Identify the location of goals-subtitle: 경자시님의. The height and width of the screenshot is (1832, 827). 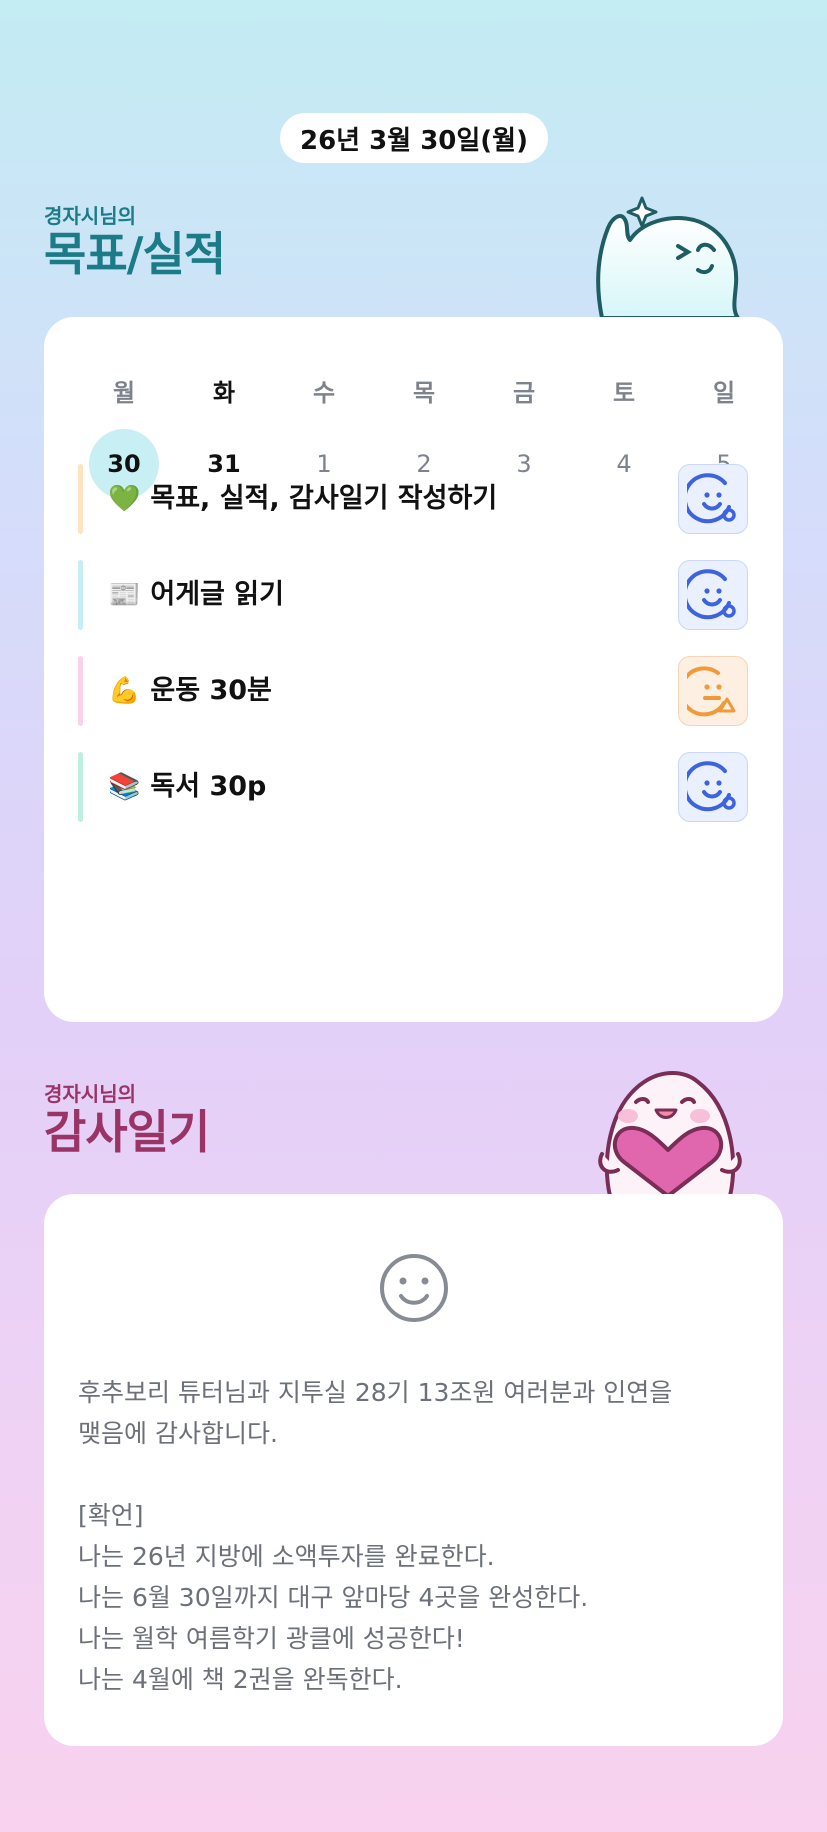
(90, 216).